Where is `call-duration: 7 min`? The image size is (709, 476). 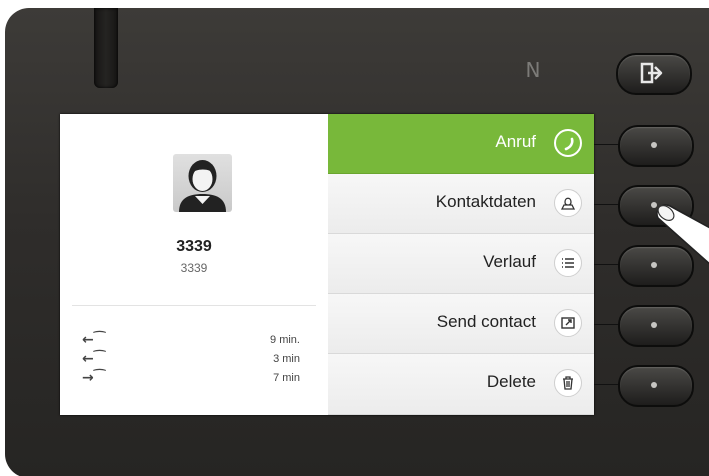
call-duration: 7 min is located at coordinates (286, 378).